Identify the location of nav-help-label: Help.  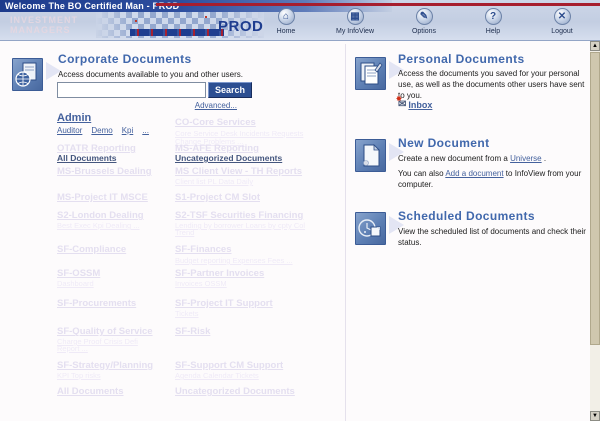
(493, 31).